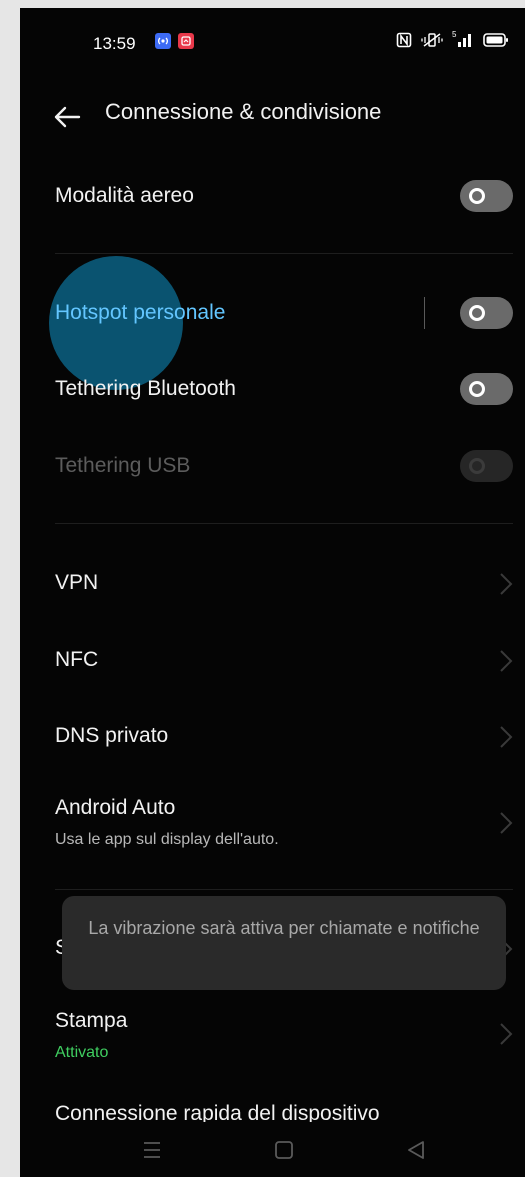 The height and width of the screenshot is (1177, 525). What do you see at coordinates (272, 1033) in the screenshot?
I see `print-row: Stampa Attivato` at bounding box center [272, 1033].